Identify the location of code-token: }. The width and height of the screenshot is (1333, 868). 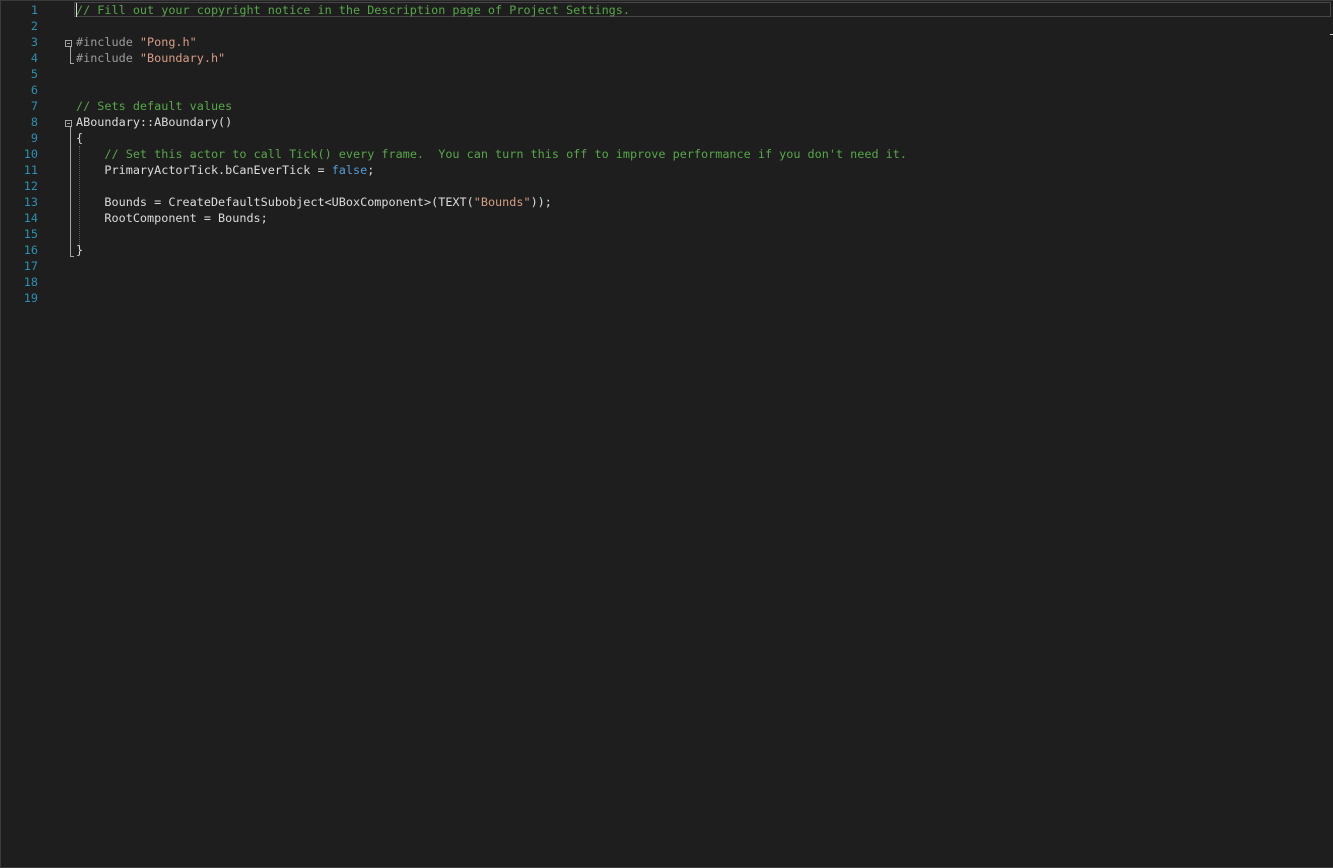
(80, 250).